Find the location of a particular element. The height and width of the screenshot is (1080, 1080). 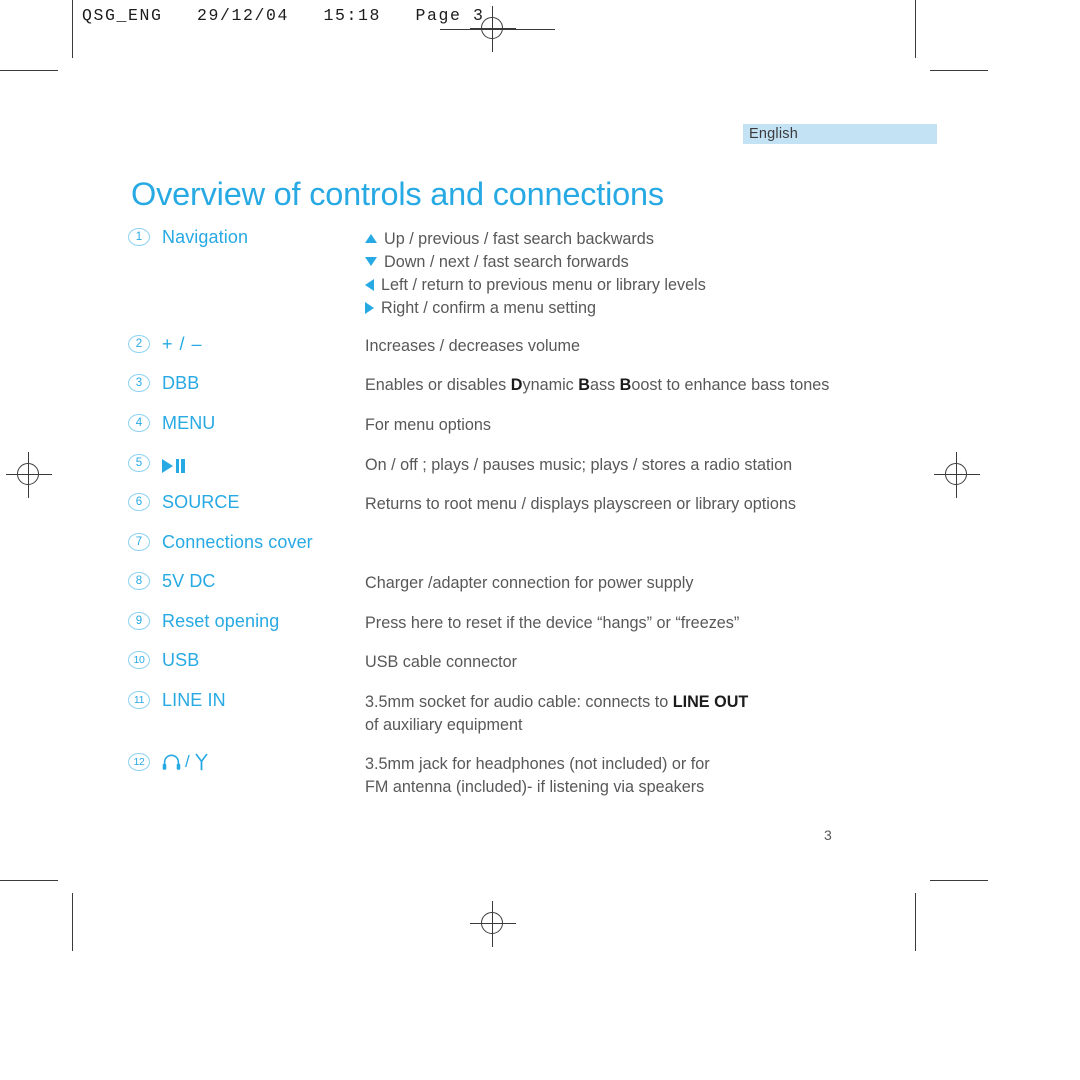

control-description: USB cable connector is located at coordinates (441, 662).